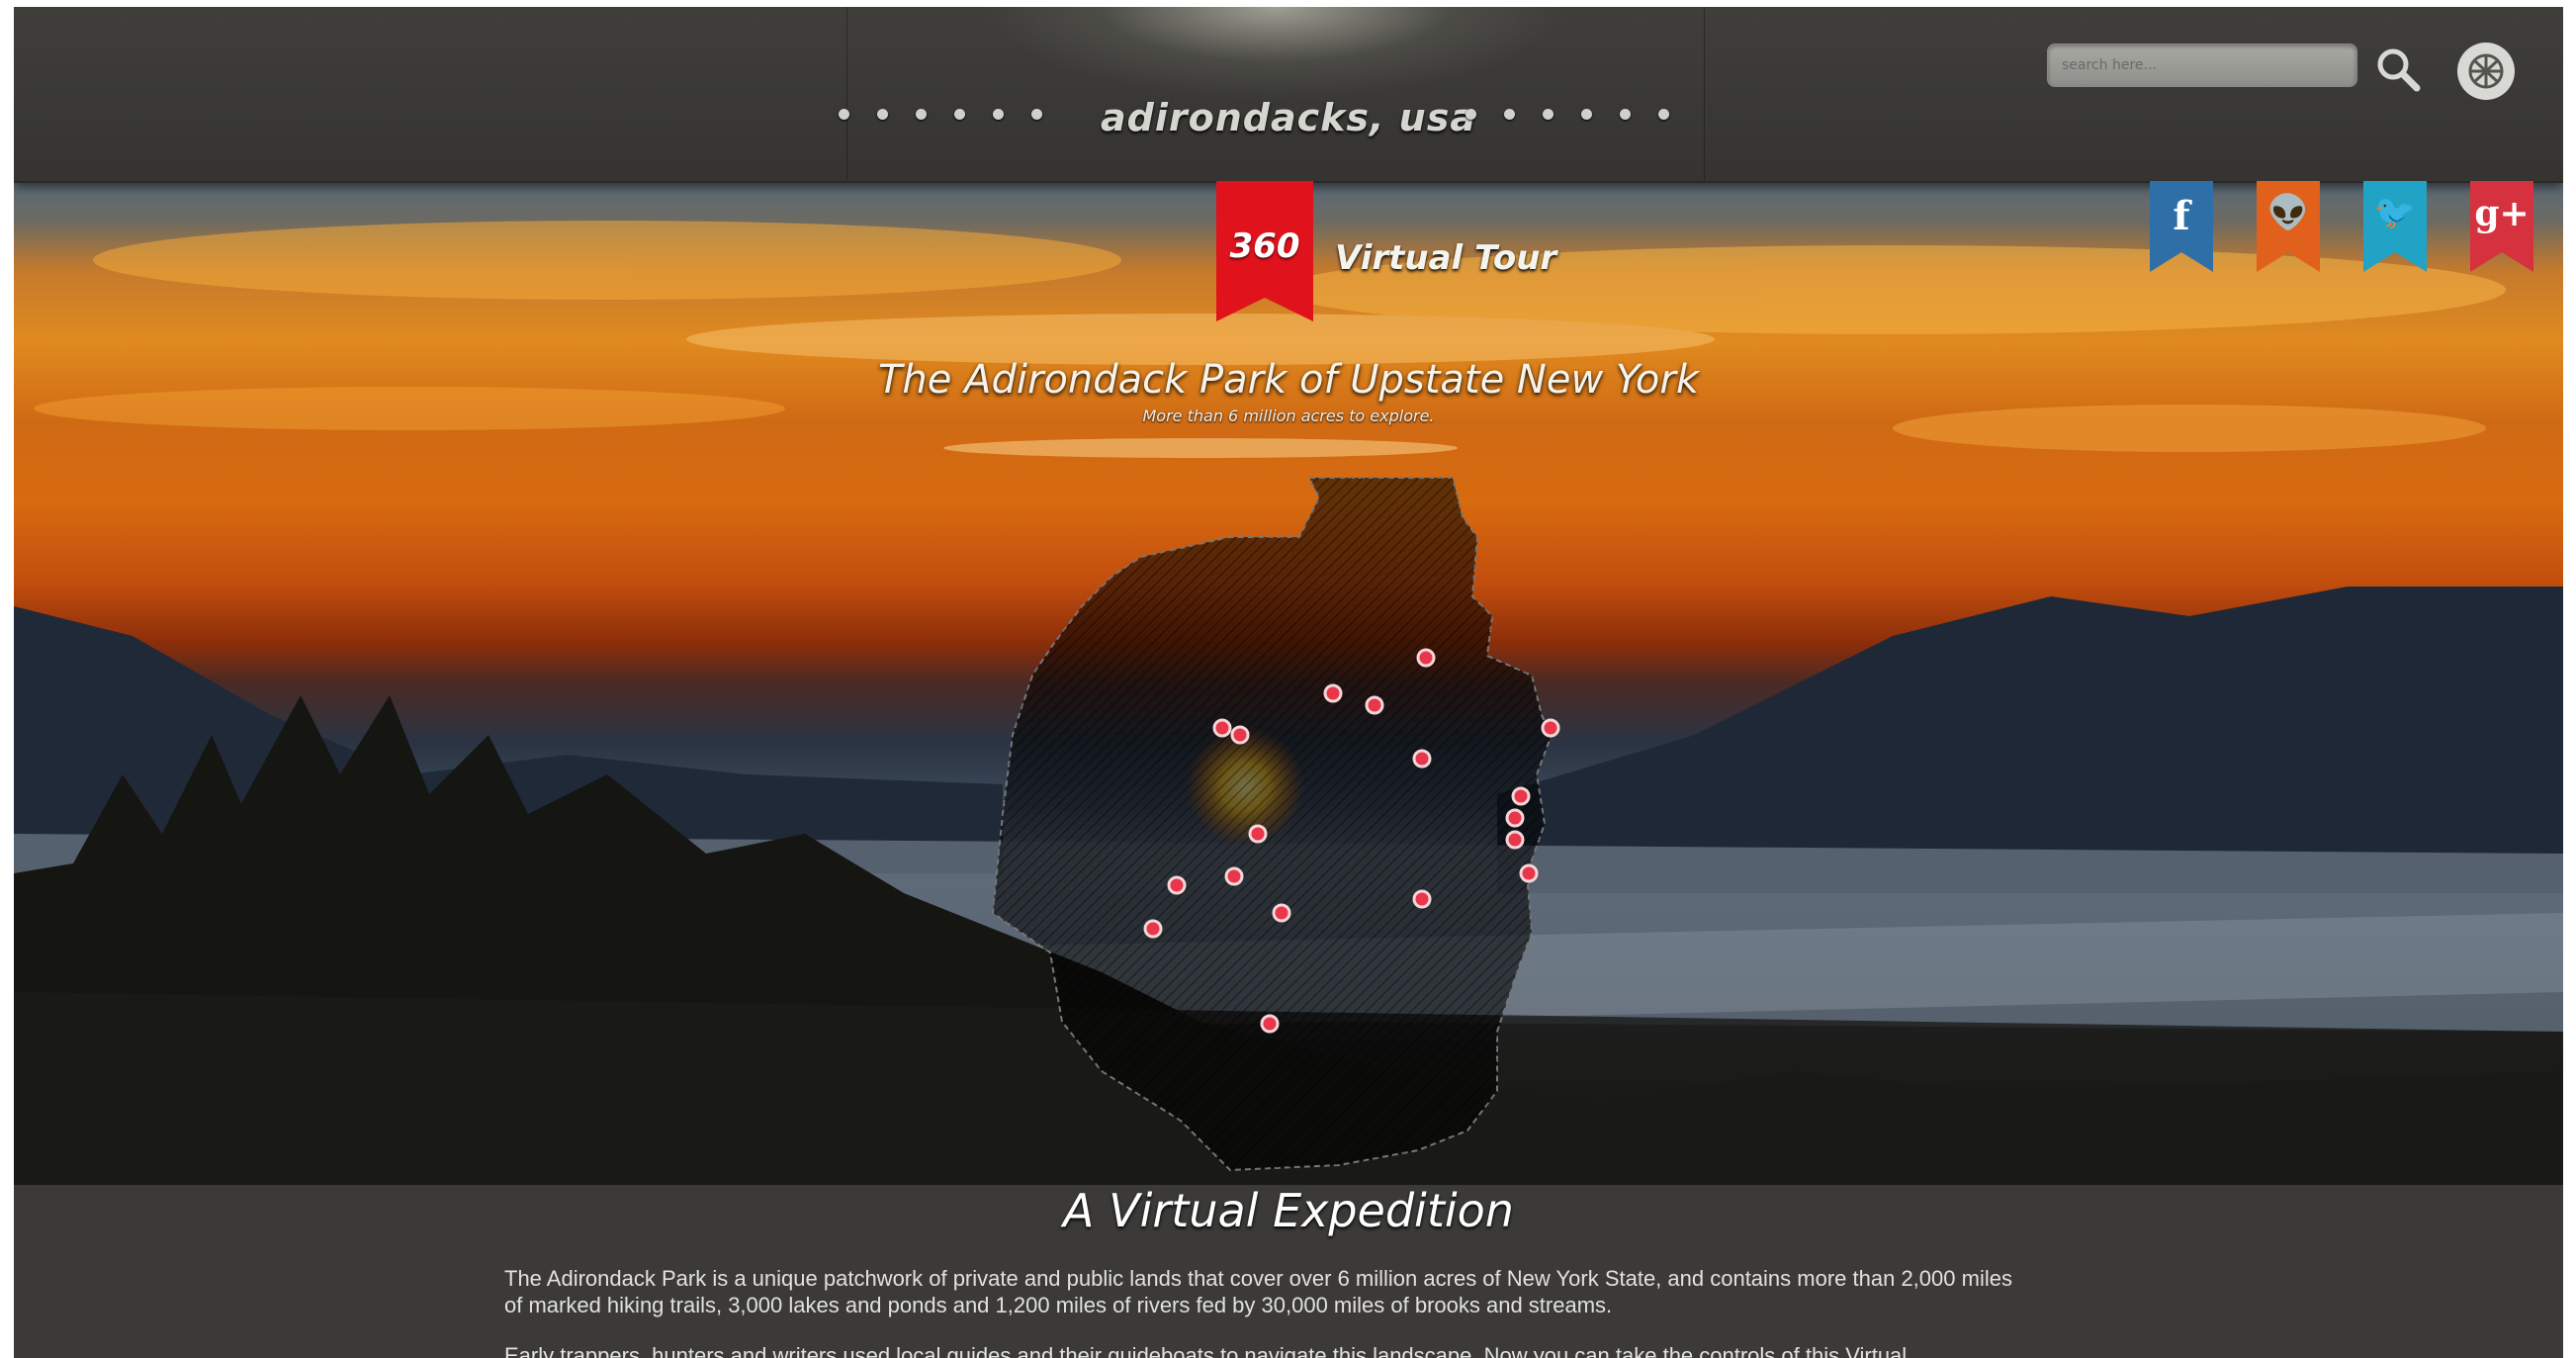  I want to click on reddit-button: 👽, so click(2288, 226).